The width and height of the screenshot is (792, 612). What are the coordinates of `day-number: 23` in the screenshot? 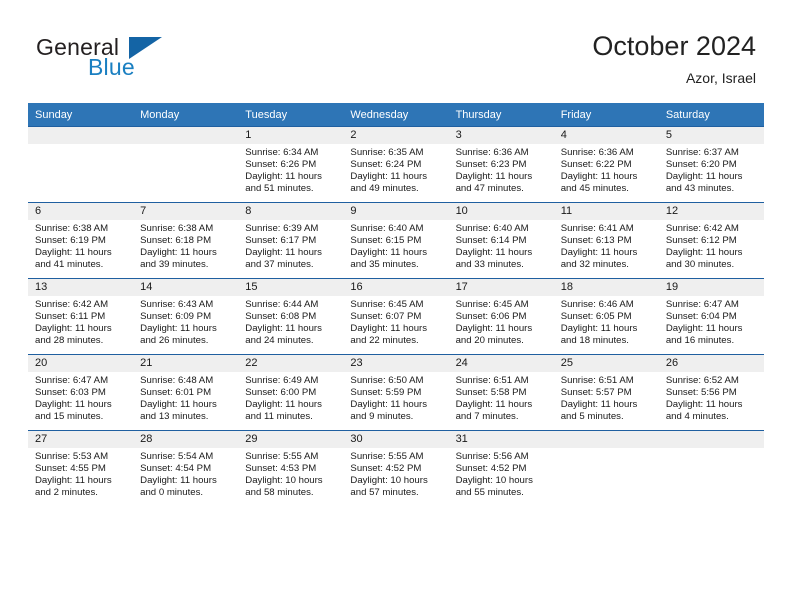 It's located at (396, 363).